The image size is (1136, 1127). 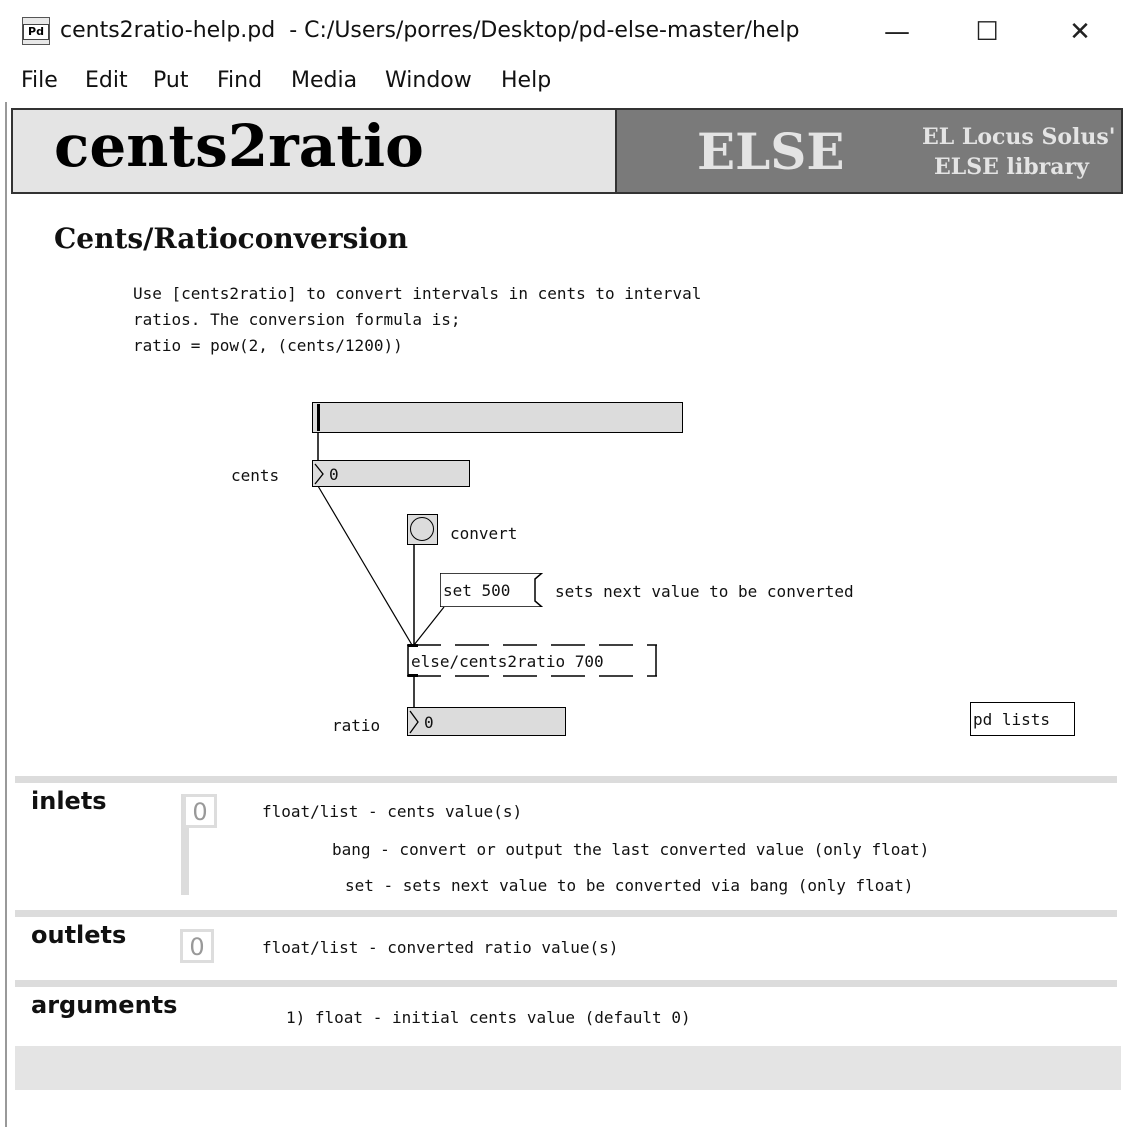 I want to click on ratio-number-box: 0, so click(x=486, y=721).